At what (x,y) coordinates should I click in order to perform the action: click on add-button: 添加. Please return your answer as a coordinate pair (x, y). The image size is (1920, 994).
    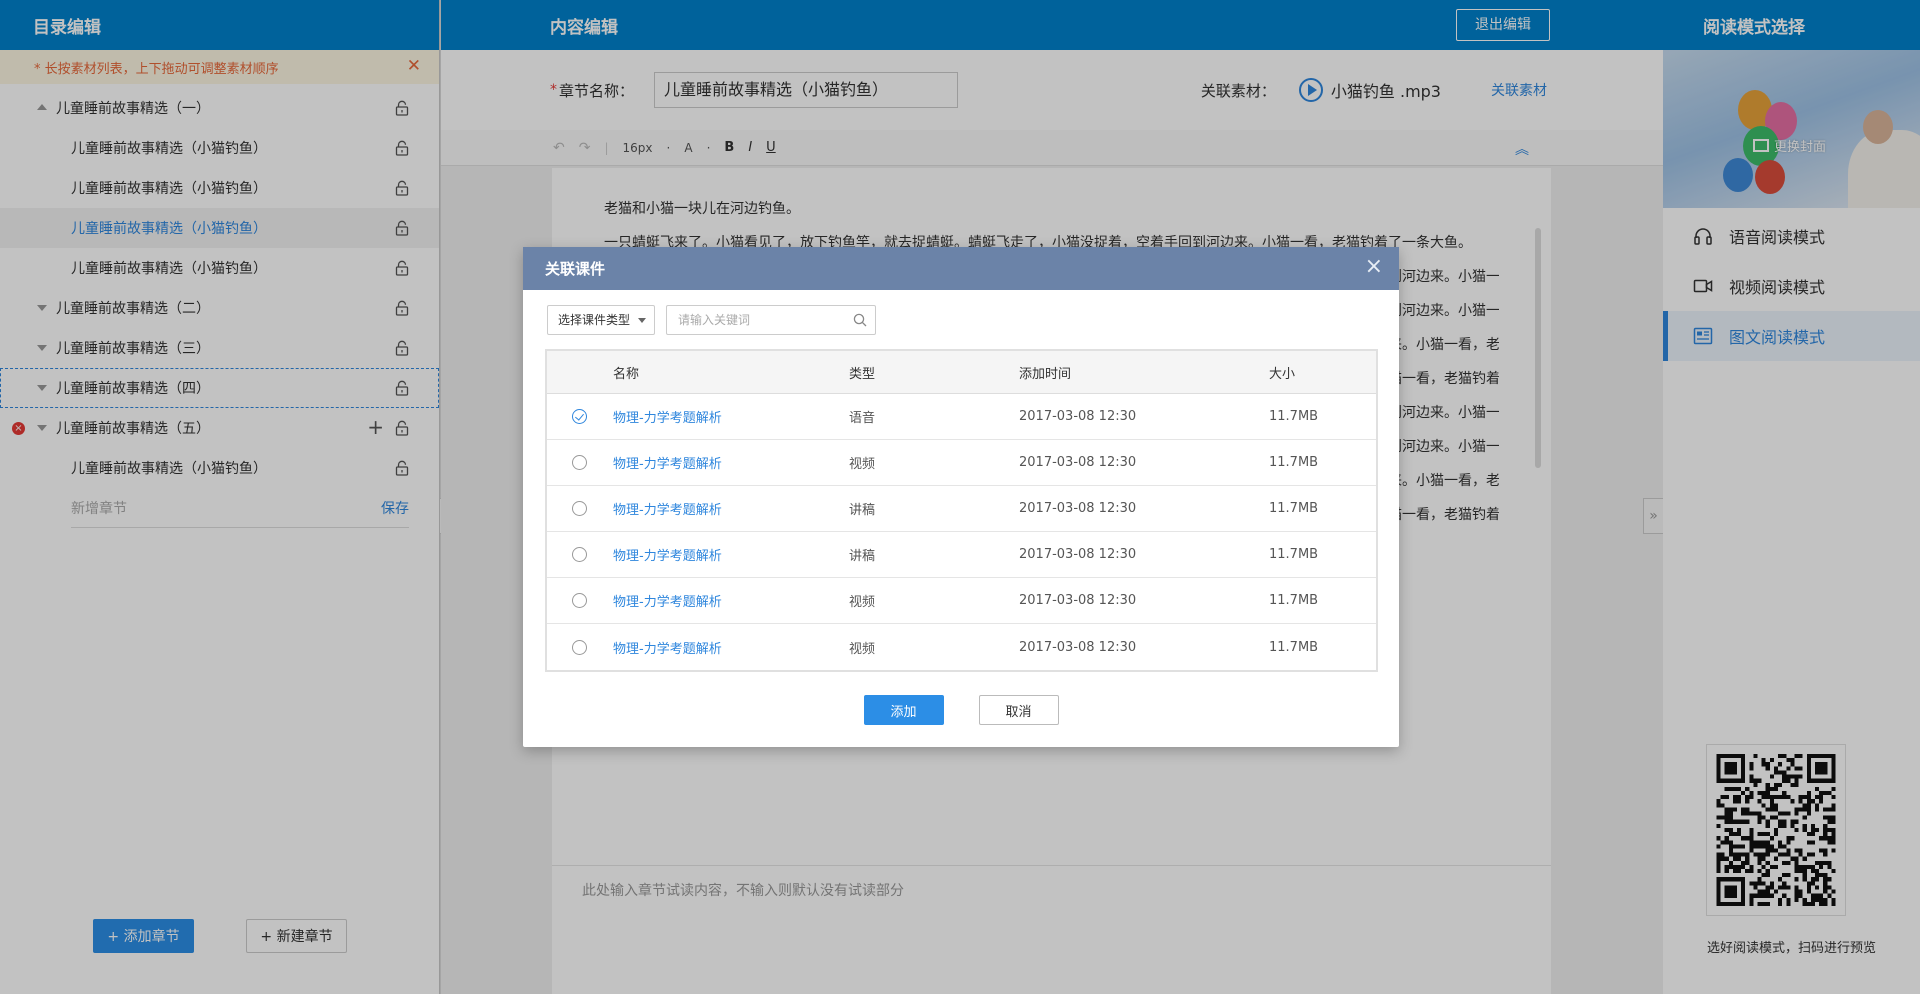
    Looking at the image, I should click on (903, 710).